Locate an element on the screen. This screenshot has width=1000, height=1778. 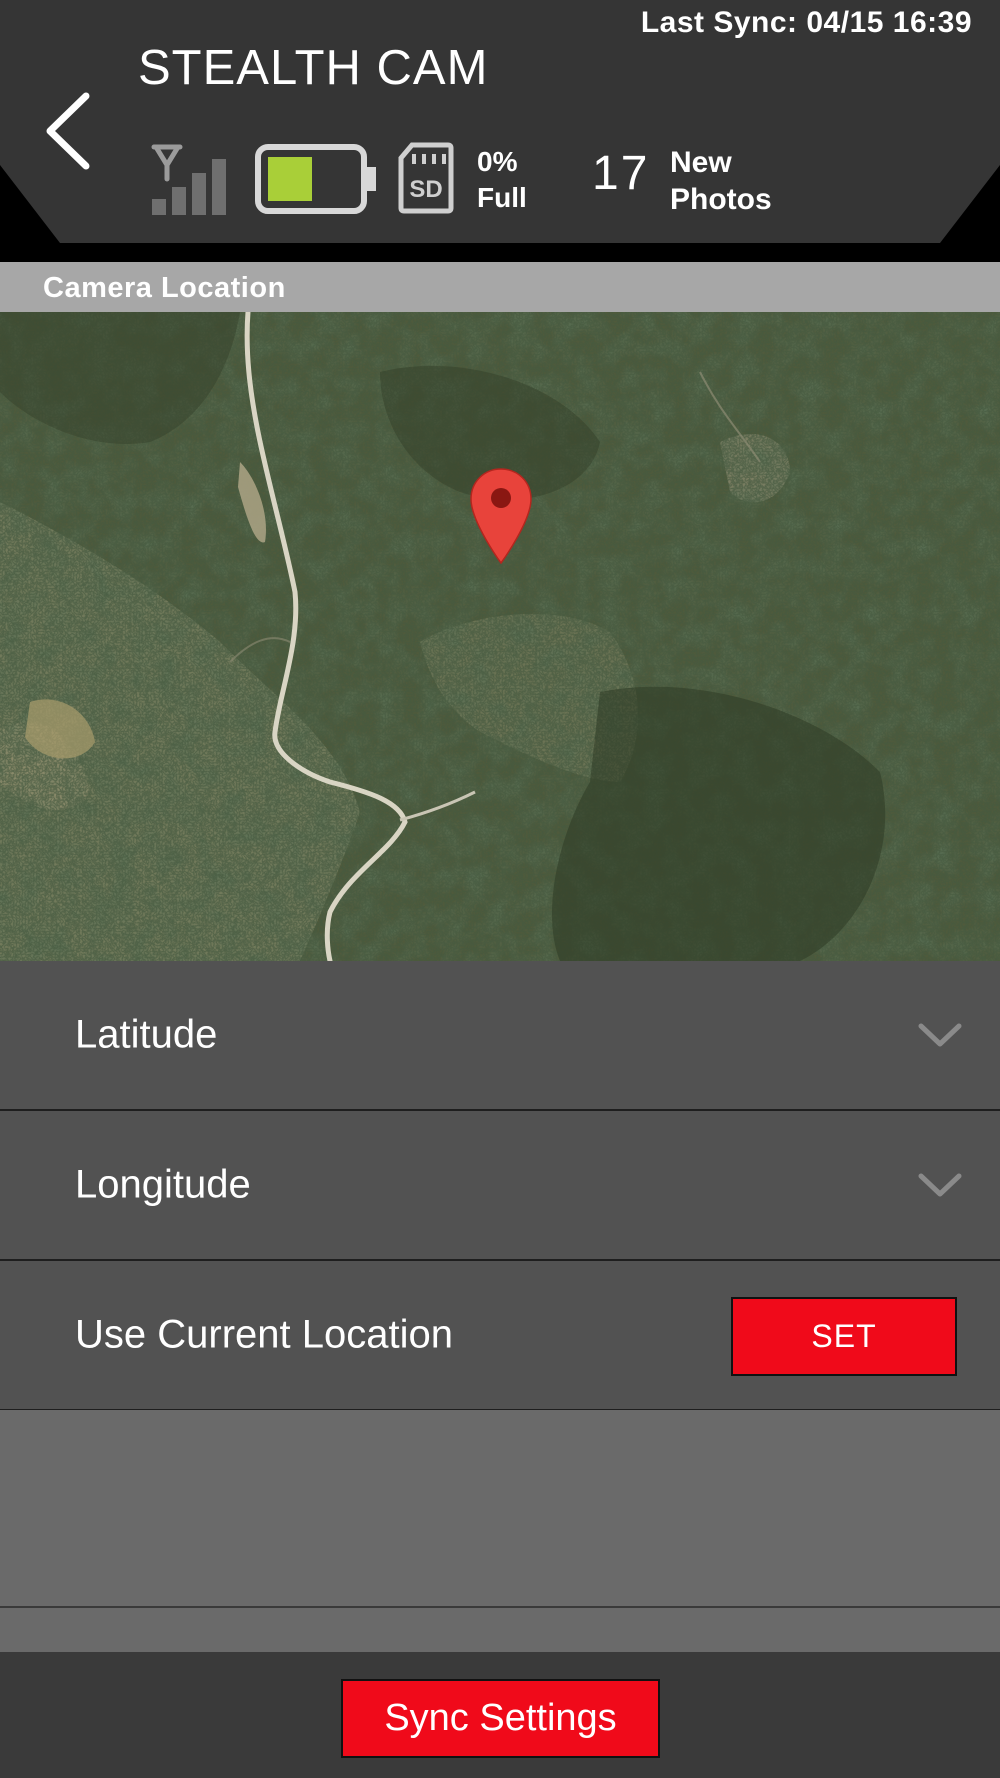
battery-icon is located at coordinates (315, 179).